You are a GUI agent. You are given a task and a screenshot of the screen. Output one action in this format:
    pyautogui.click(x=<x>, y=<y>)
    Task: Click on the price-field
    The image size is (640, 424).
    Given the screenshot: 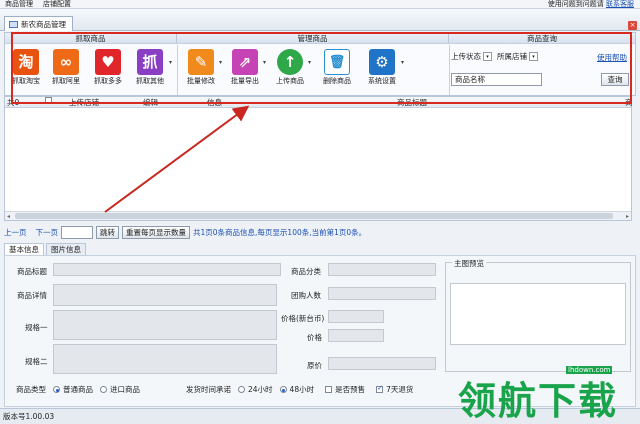 What is the action you would take?
    pyautogui.click(x=356, y=335)
    